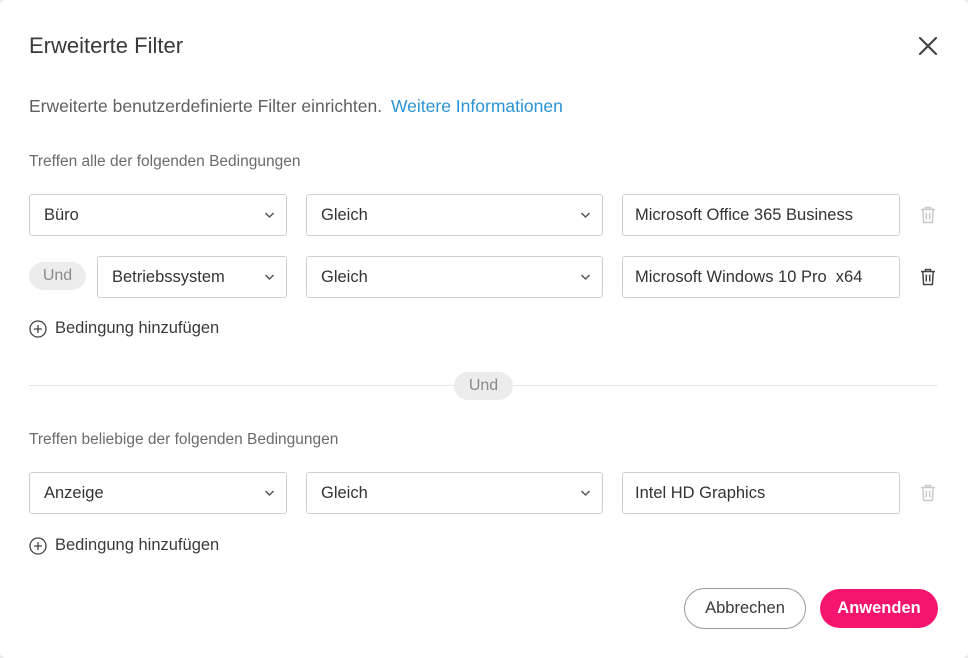 Image resolution: width=968 pixels, height=658 pixels. Describe the element at coordinates (106, 45) in the screenshot. I see `dialog-title: Erweiterte Filter` at that location.